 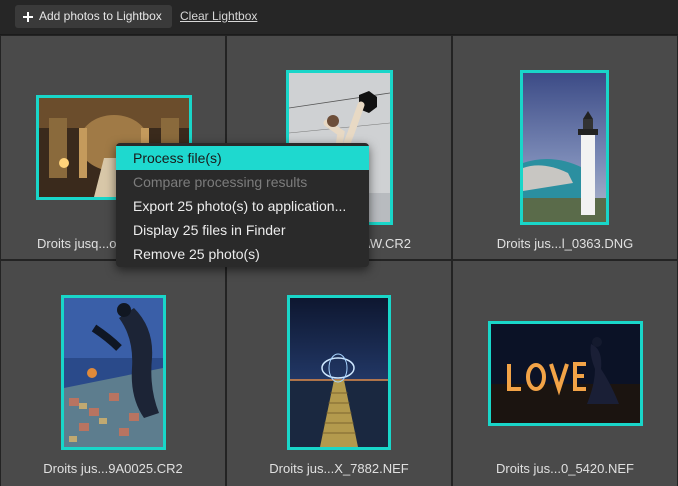 What do you see at coordinates (564, 468) in the screenshot?
I see `photo-caption: Droits jus...0_5420.NEF` at bounding box center [564, 468].